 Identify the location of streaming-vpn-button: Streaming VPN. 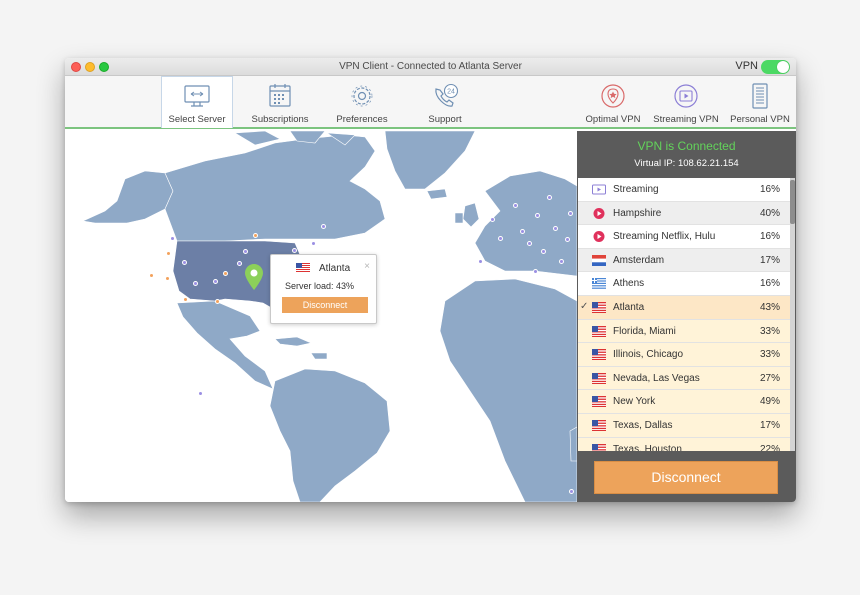
(686, 102).